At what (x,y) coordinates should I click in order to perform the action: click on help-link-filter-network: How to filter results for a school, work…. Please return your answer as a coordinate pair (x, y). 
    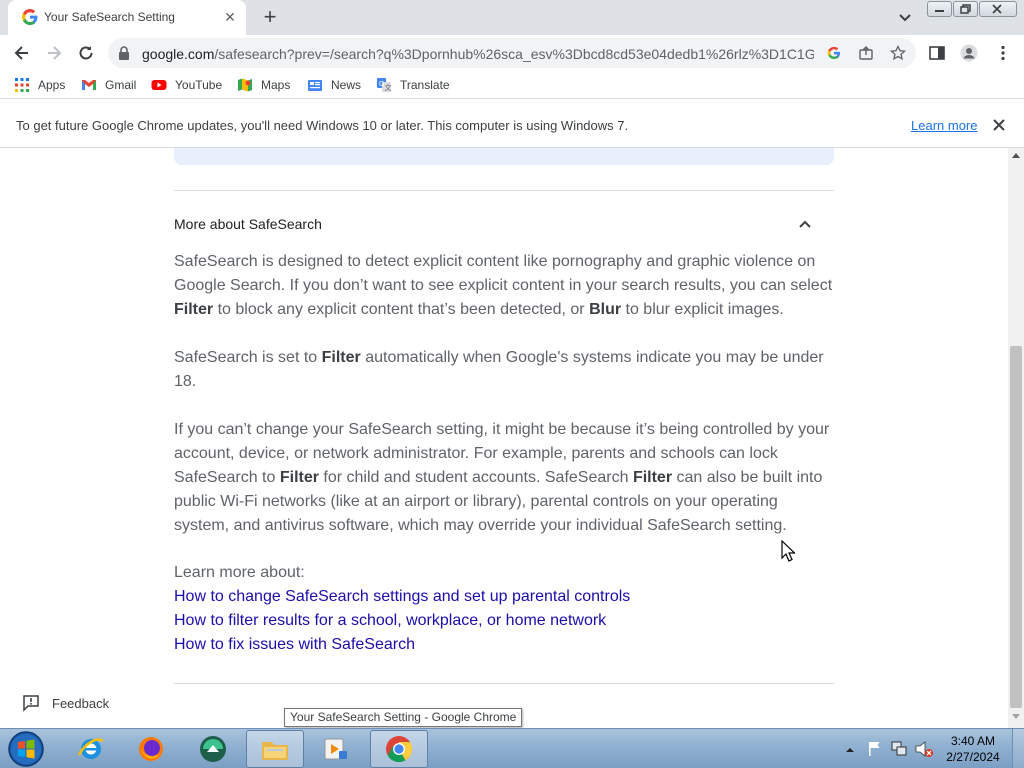
    Looking at the image, I should click on (390, 621).